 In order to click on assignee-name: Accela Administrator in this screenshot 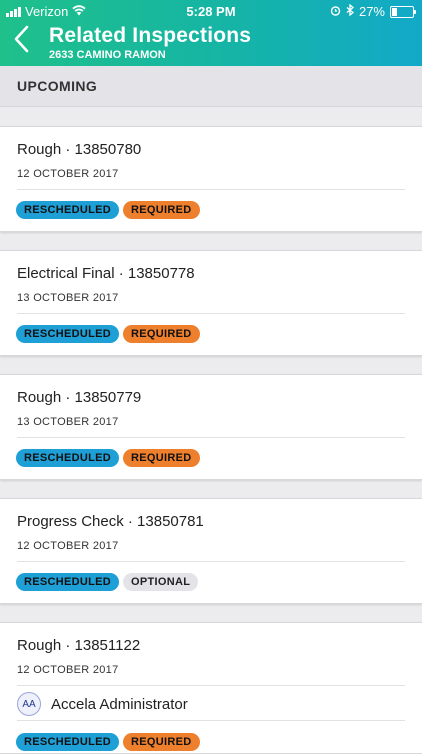, I will do `click(119, 704)`.